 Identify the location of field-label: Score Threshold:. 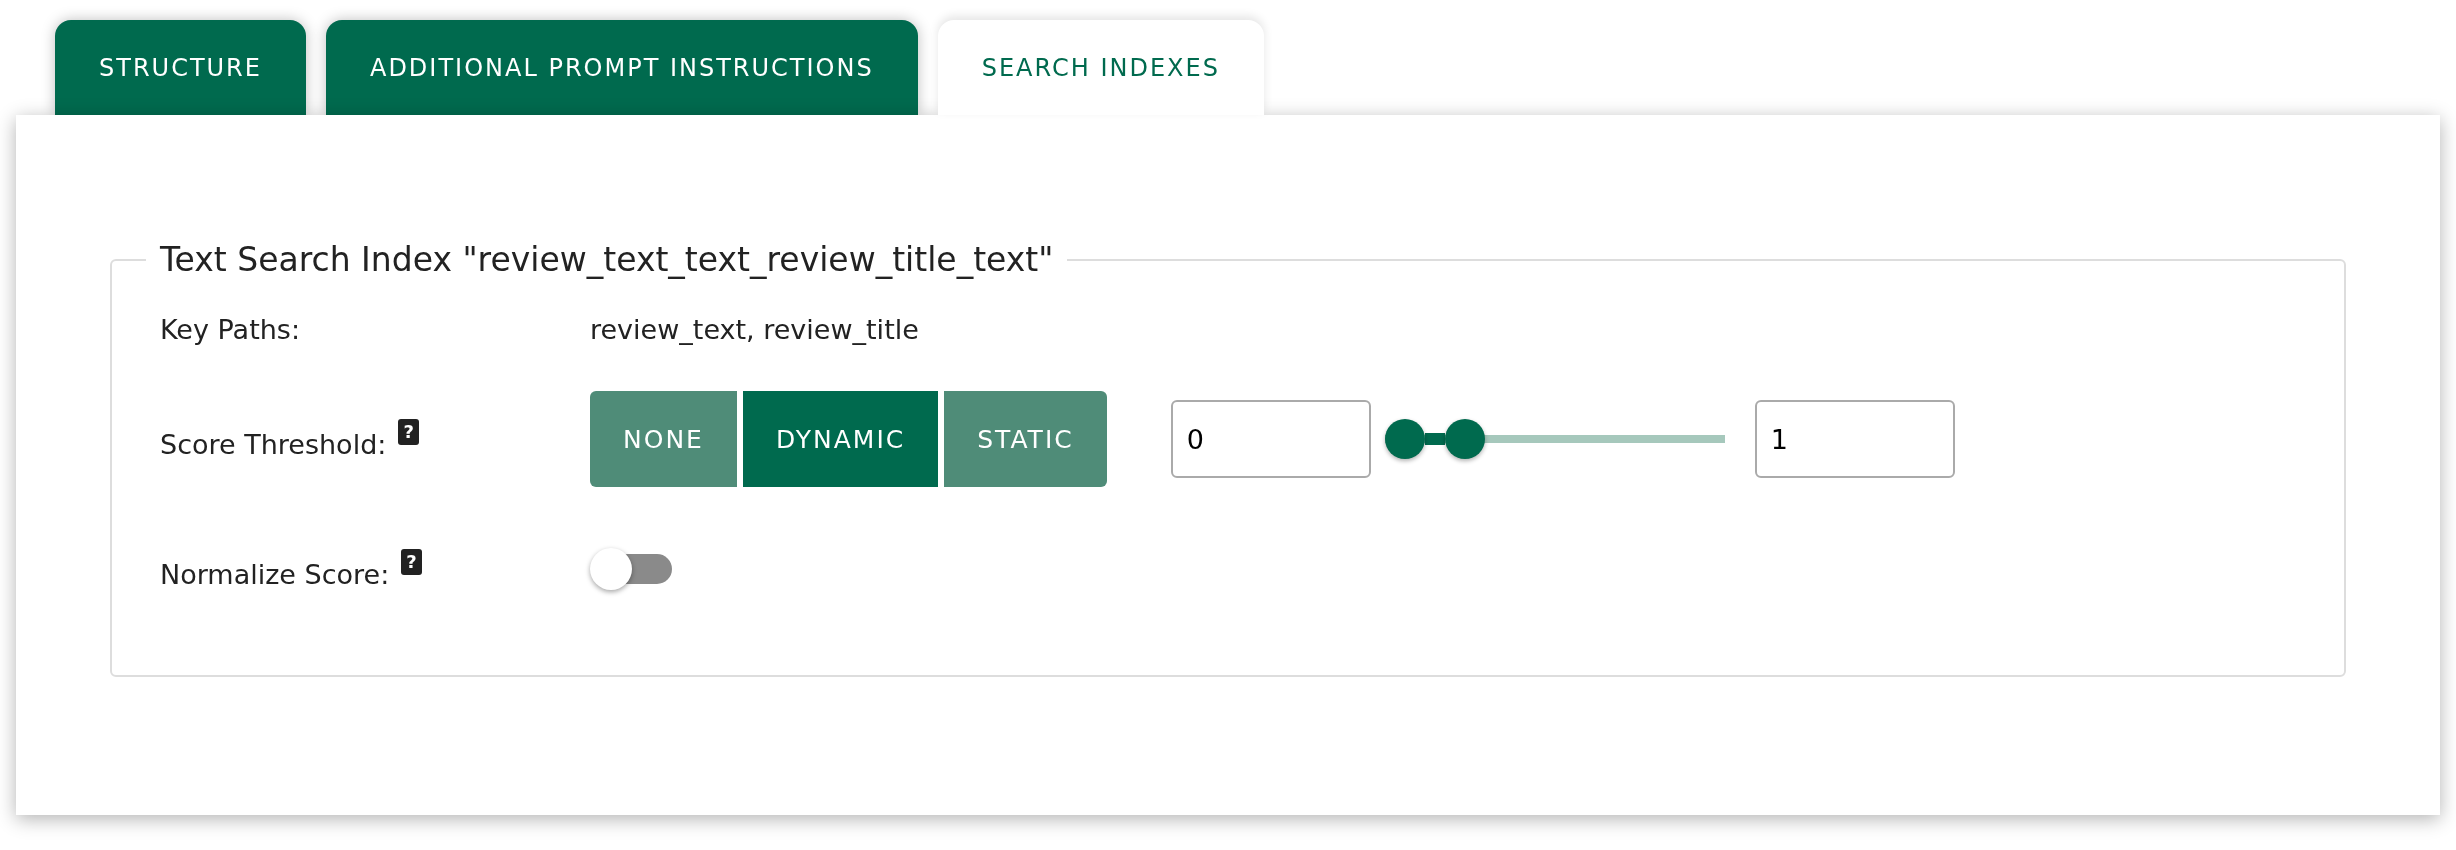
(273, 444).